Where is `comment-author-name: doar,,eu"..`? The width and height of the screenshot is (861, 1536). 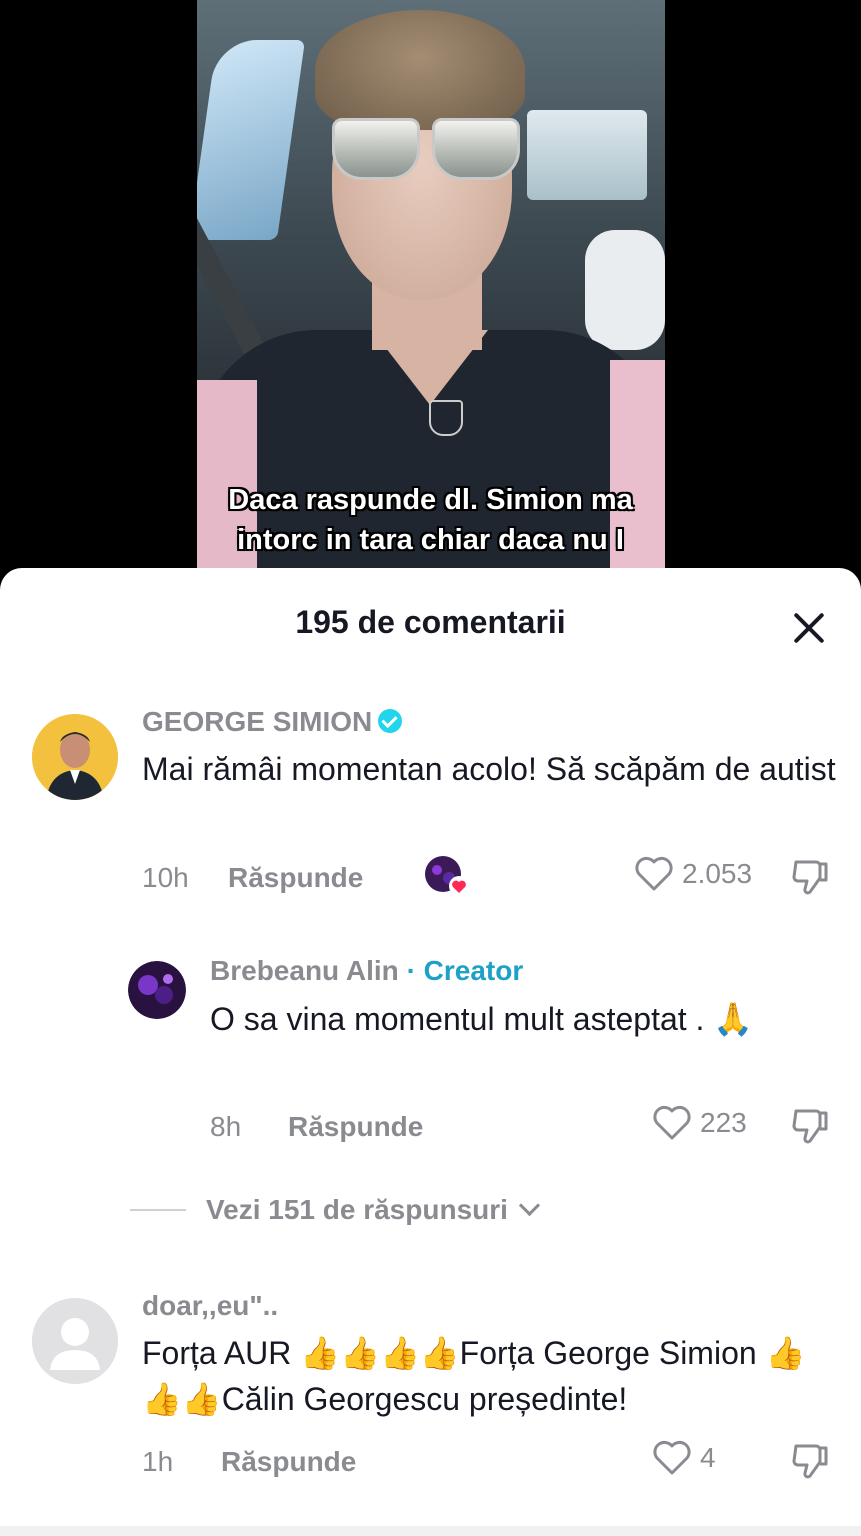
comment-author-name: doar,,eu".. is located at coordinates (210, 1305).